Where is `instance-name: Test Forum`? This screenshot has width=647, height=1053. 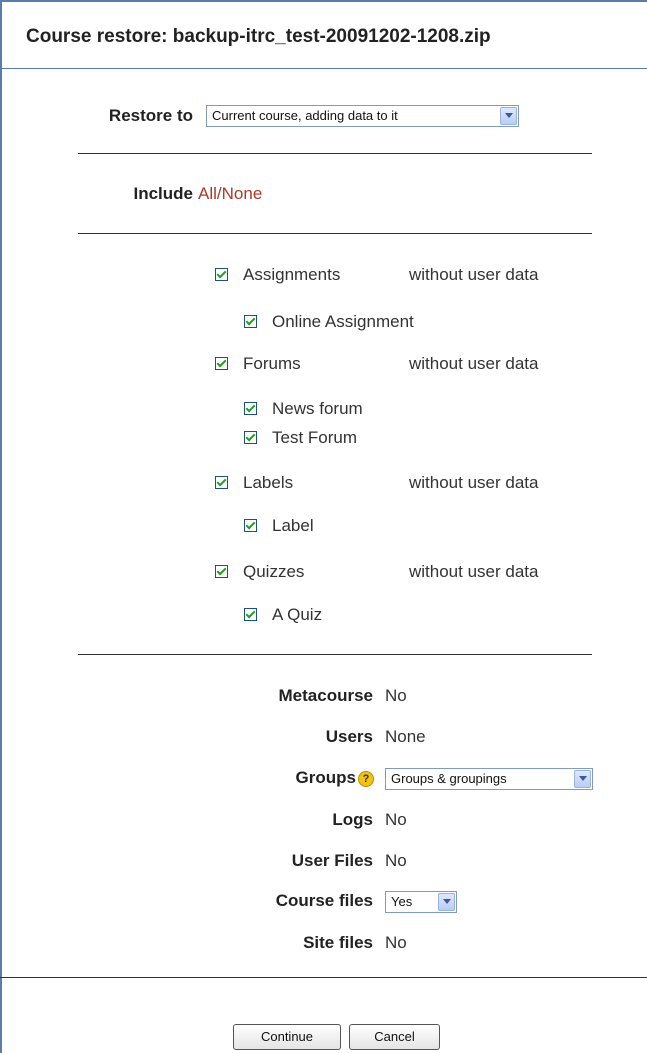
instance-name: Test Forum is located at coordinates (315, 437).